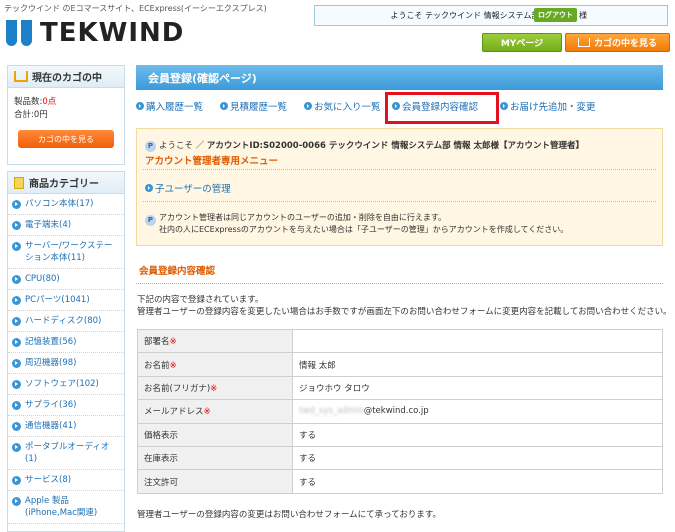  What do you see at coordinates (64, 184) in the screenshot?
I see `category-title: 商品カテゴリー` at bounding box center [64, 184].